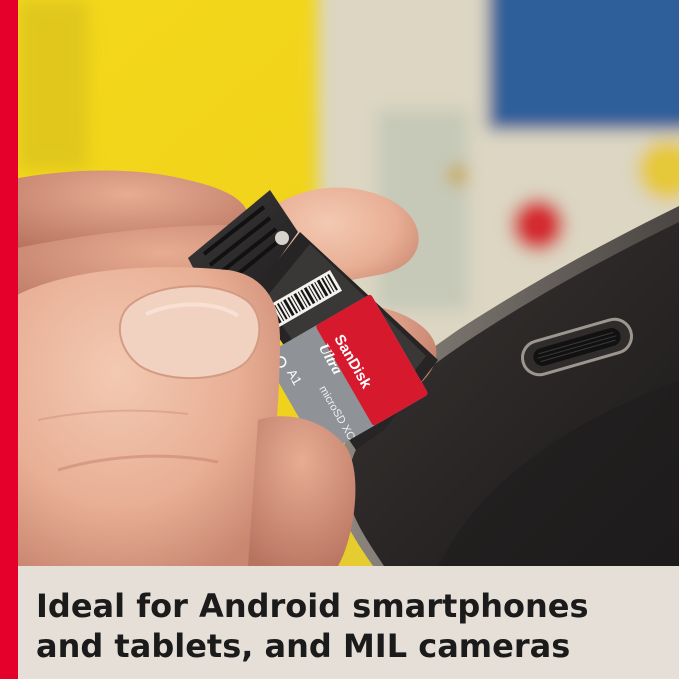 The height and width of the screenshot is (679, 679). Describe the element at coordinates (9, 339) in the screenshot. I see `accent-stripe` at that location.